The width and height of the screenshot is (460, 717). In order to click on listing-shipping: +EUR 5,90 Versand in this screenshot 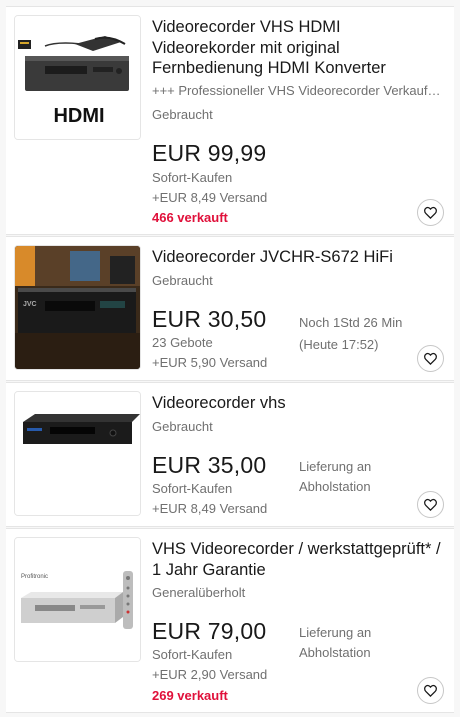, I will do `click(210, 362)`.